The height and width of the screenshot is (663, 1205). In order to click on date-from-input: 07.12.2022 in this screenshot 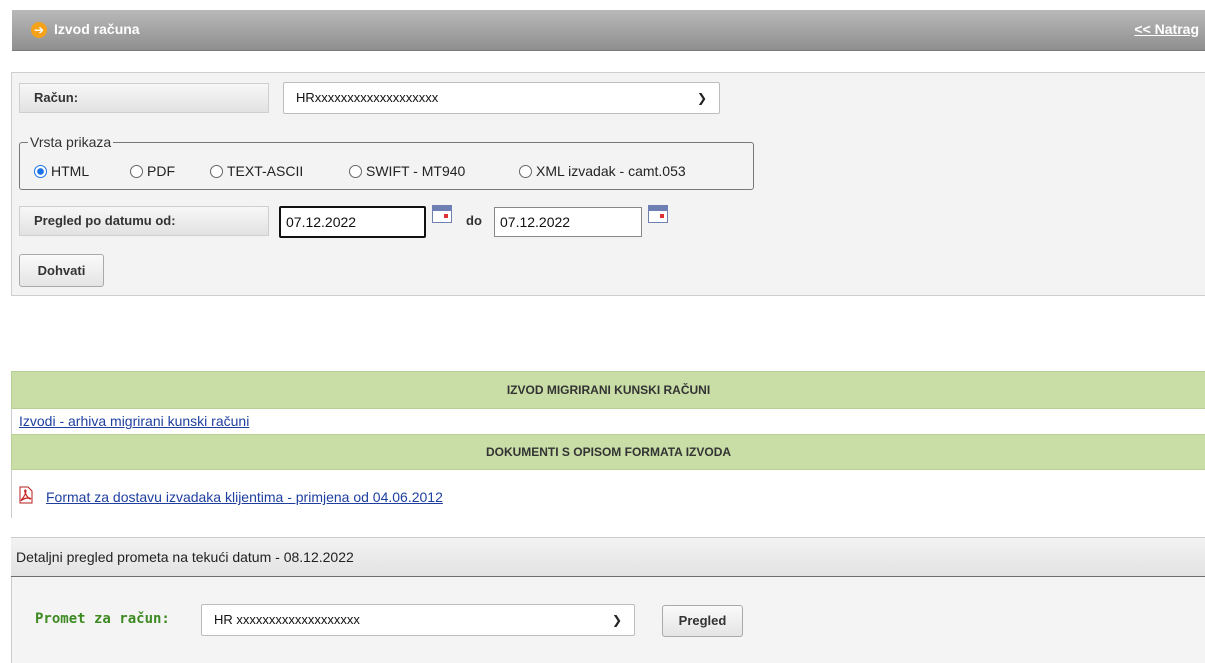, I will do `click(352, 222)`.